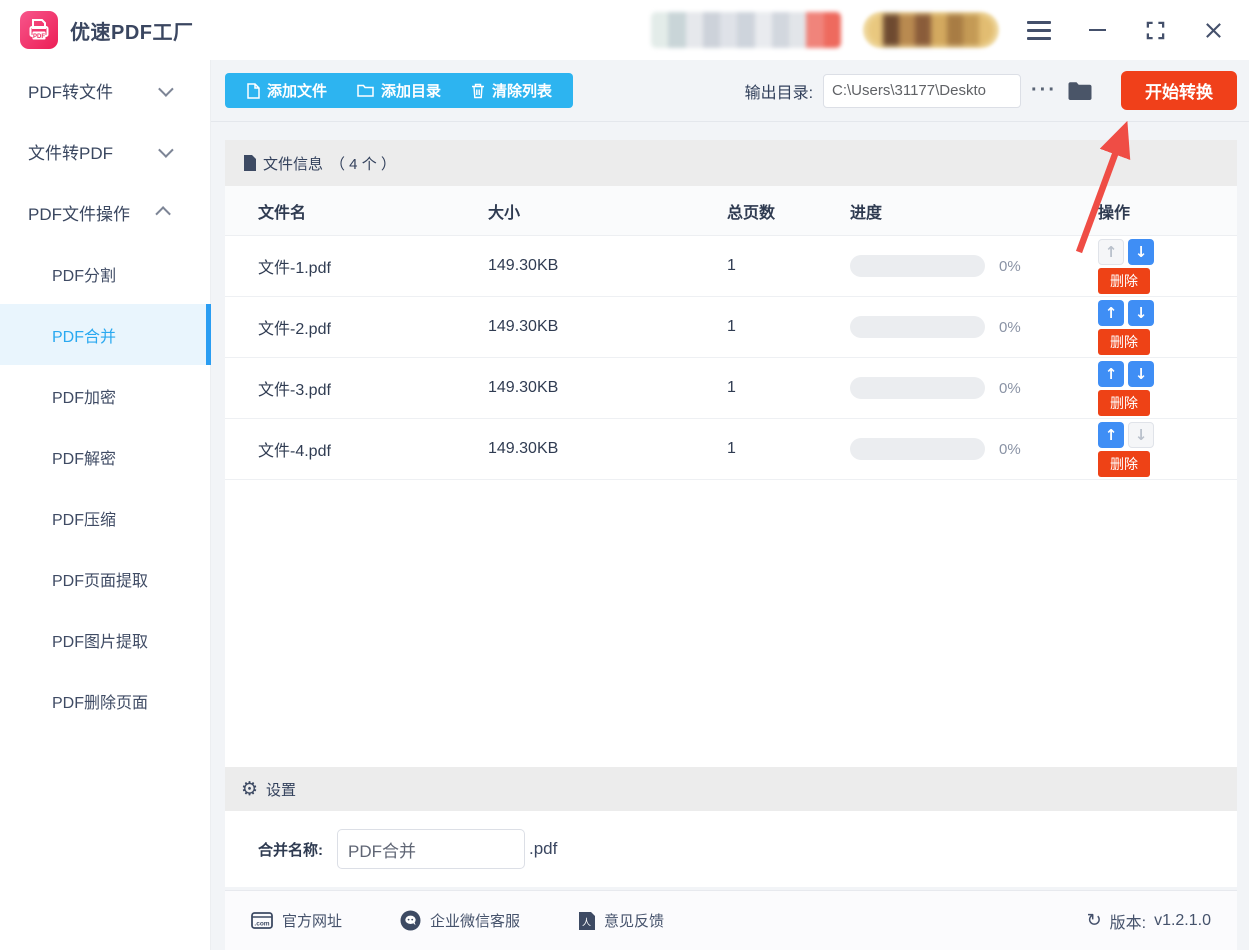 The image size is (1249, 950). What do you see at coordinates (294, 268) in the screenshot?
I see `file-name: 文件-1.pdf` at bounding box center [294, 268].